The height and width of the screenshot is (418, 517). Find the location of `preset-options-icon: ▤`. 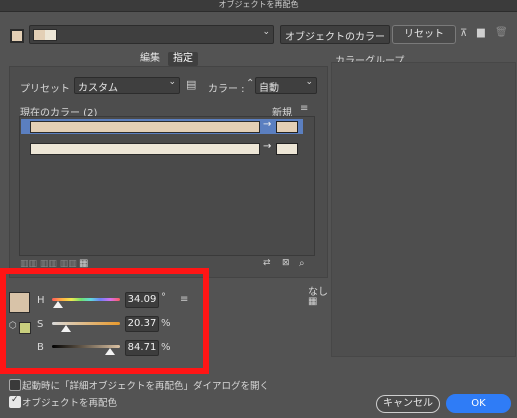

preset-options-icon: ▤ is located at coordinates (191, 84).